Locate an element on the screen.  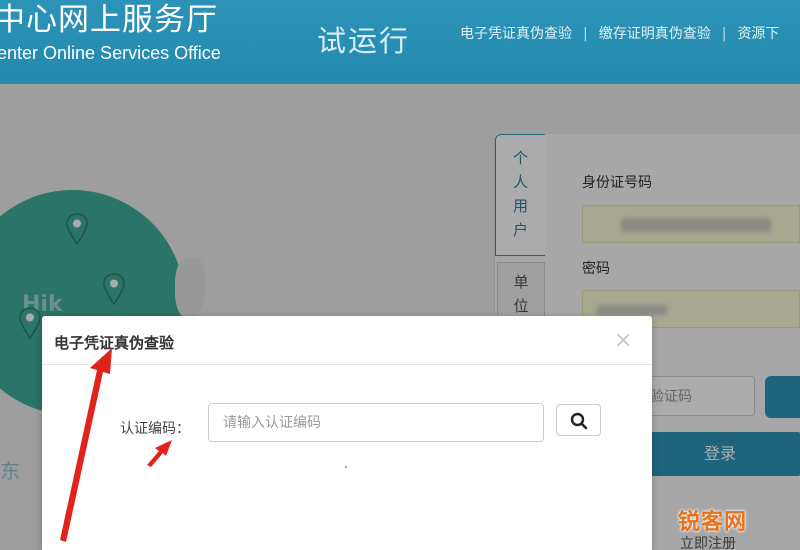
search-icon is located at coordinates (579, 421).